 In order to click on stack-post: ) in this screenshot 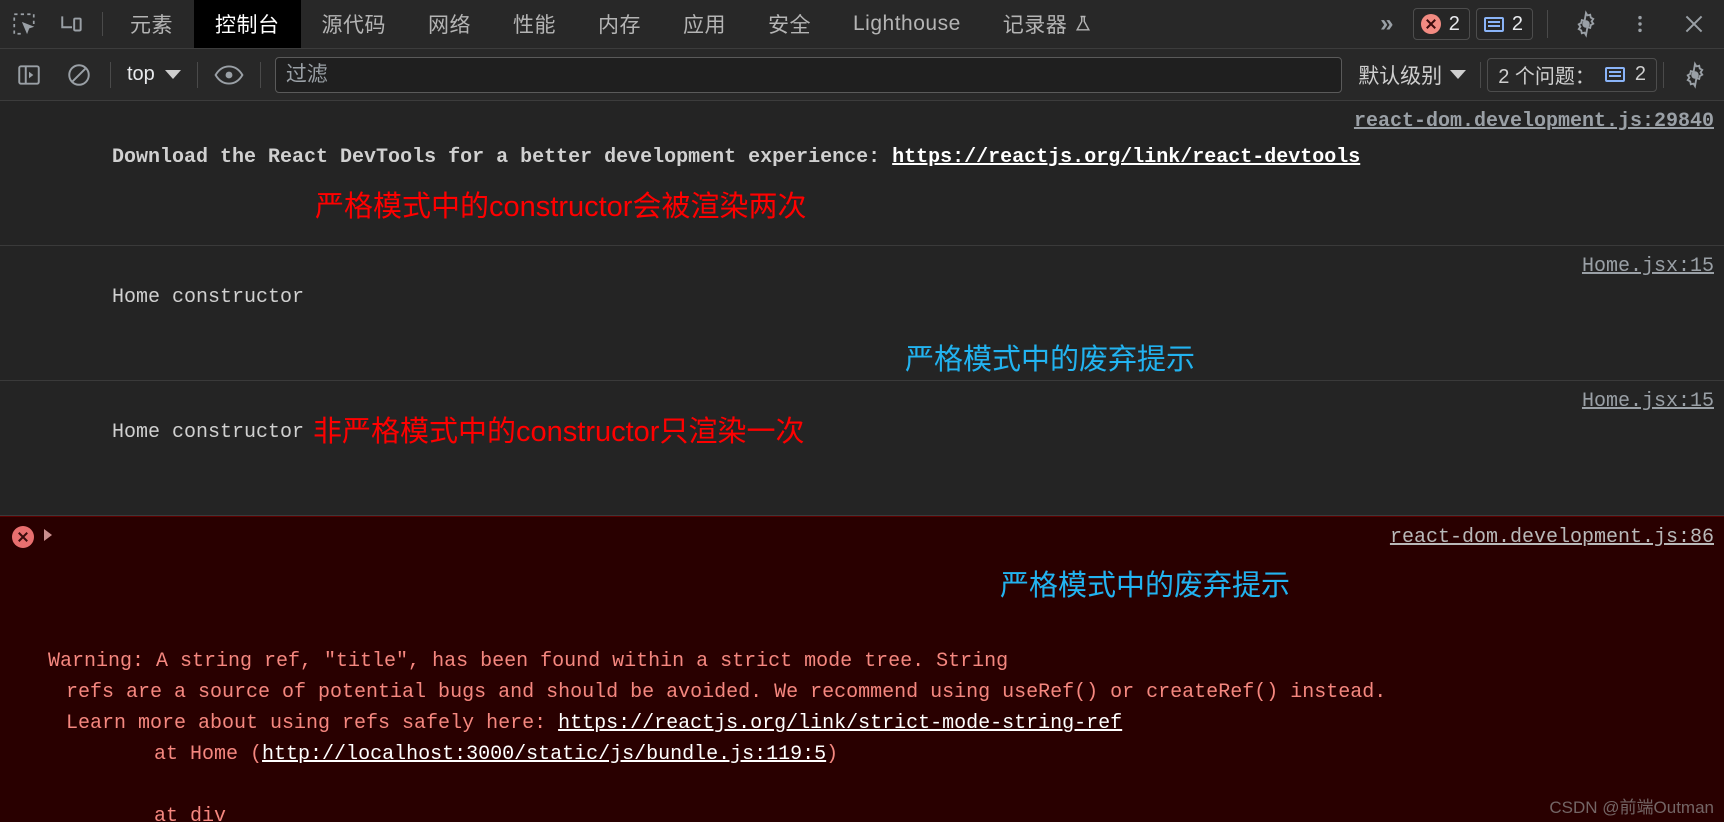, I will do `click(832, 754)`.